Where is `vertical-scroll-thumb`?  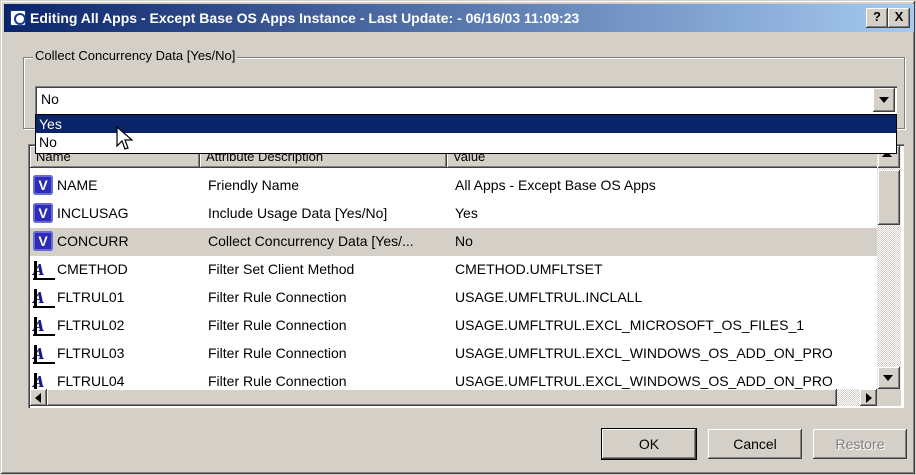 vertical-scroll-thumb is located at coordinates (889, 197).